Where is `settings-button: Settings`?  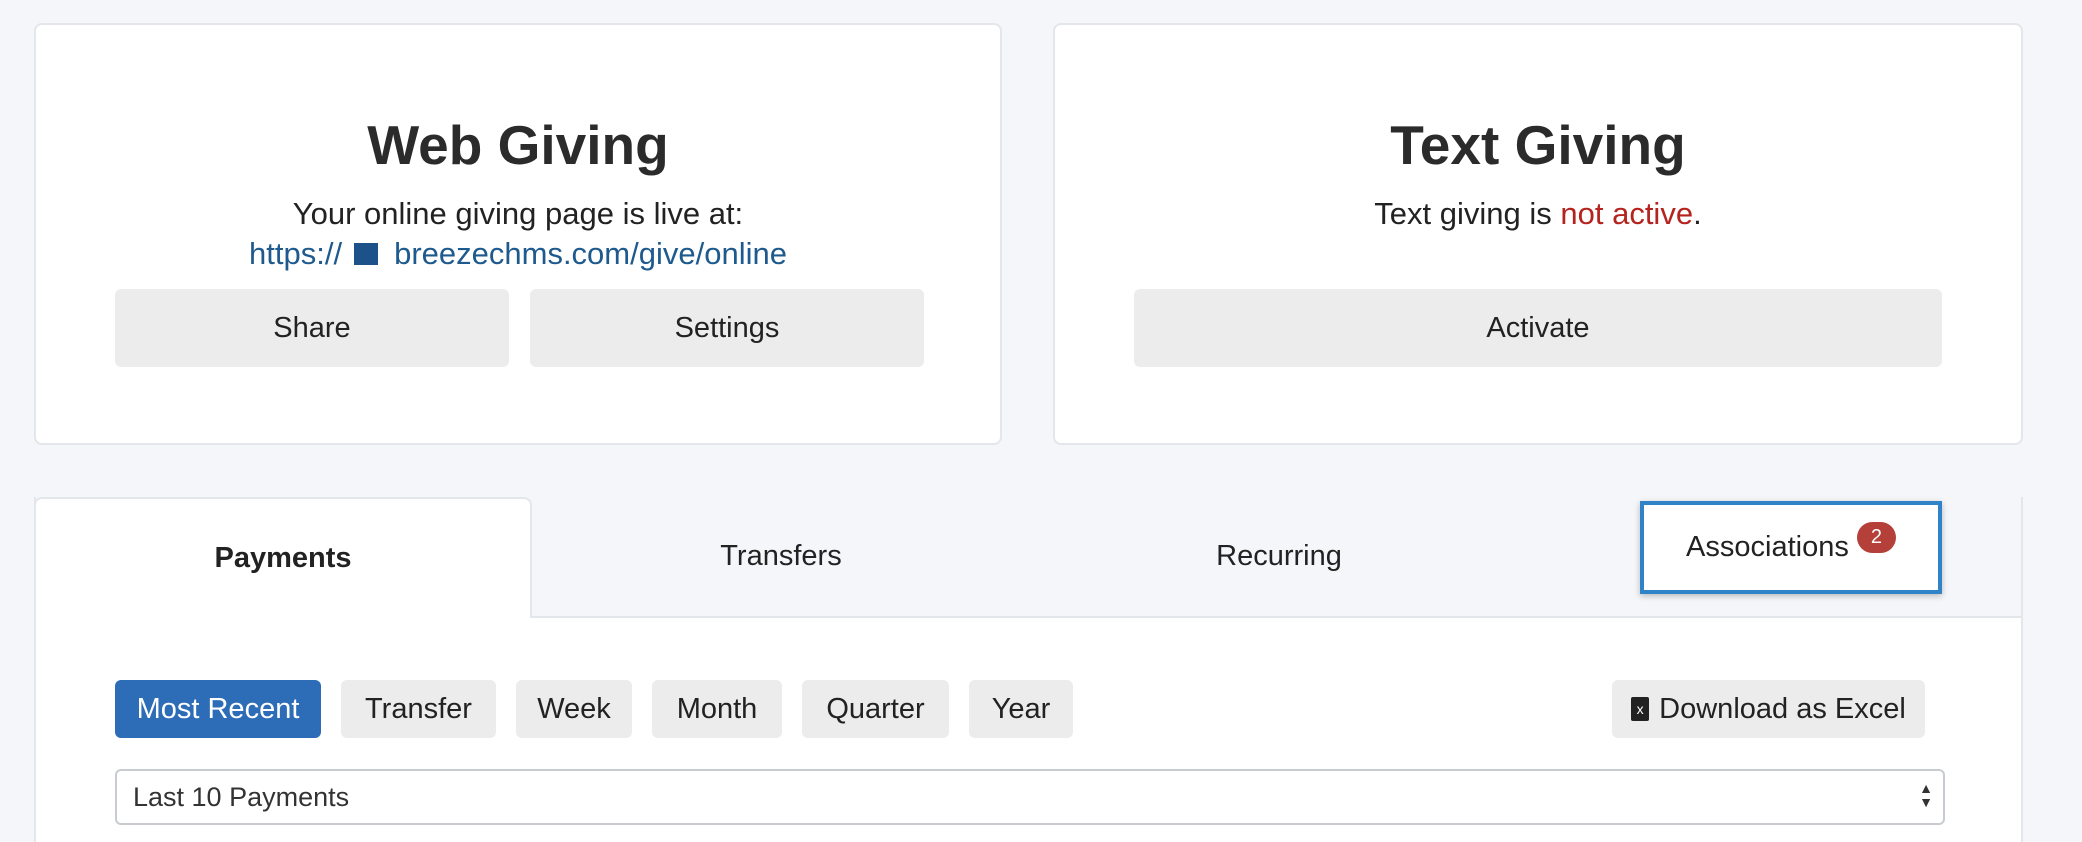 settings-button: Settings is located at coordinates (727, 328).